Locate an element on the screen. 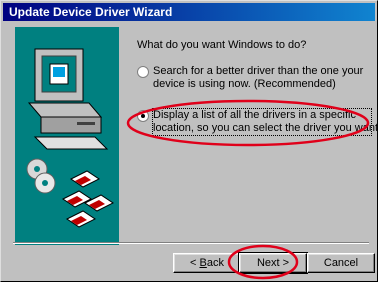  wizard-prompt: What do you want Windows to do? is located at coordinates (222, 45).